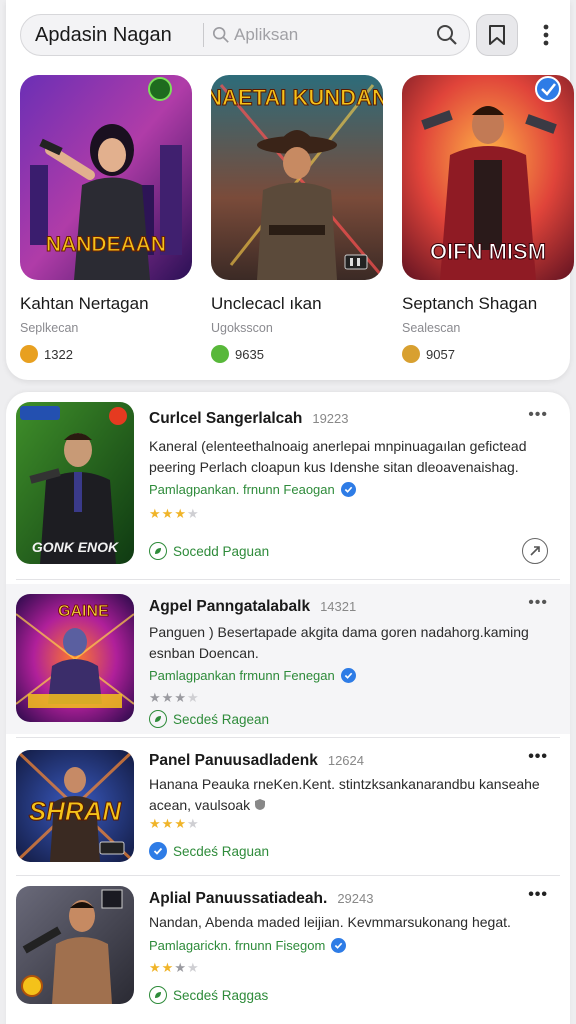 This screenshot has height=1024, width=576. What do you see at coordinates (75, 658) in the screenshot?
I see `app-thumbnail: GAINE` at bounding box center [75, 658].